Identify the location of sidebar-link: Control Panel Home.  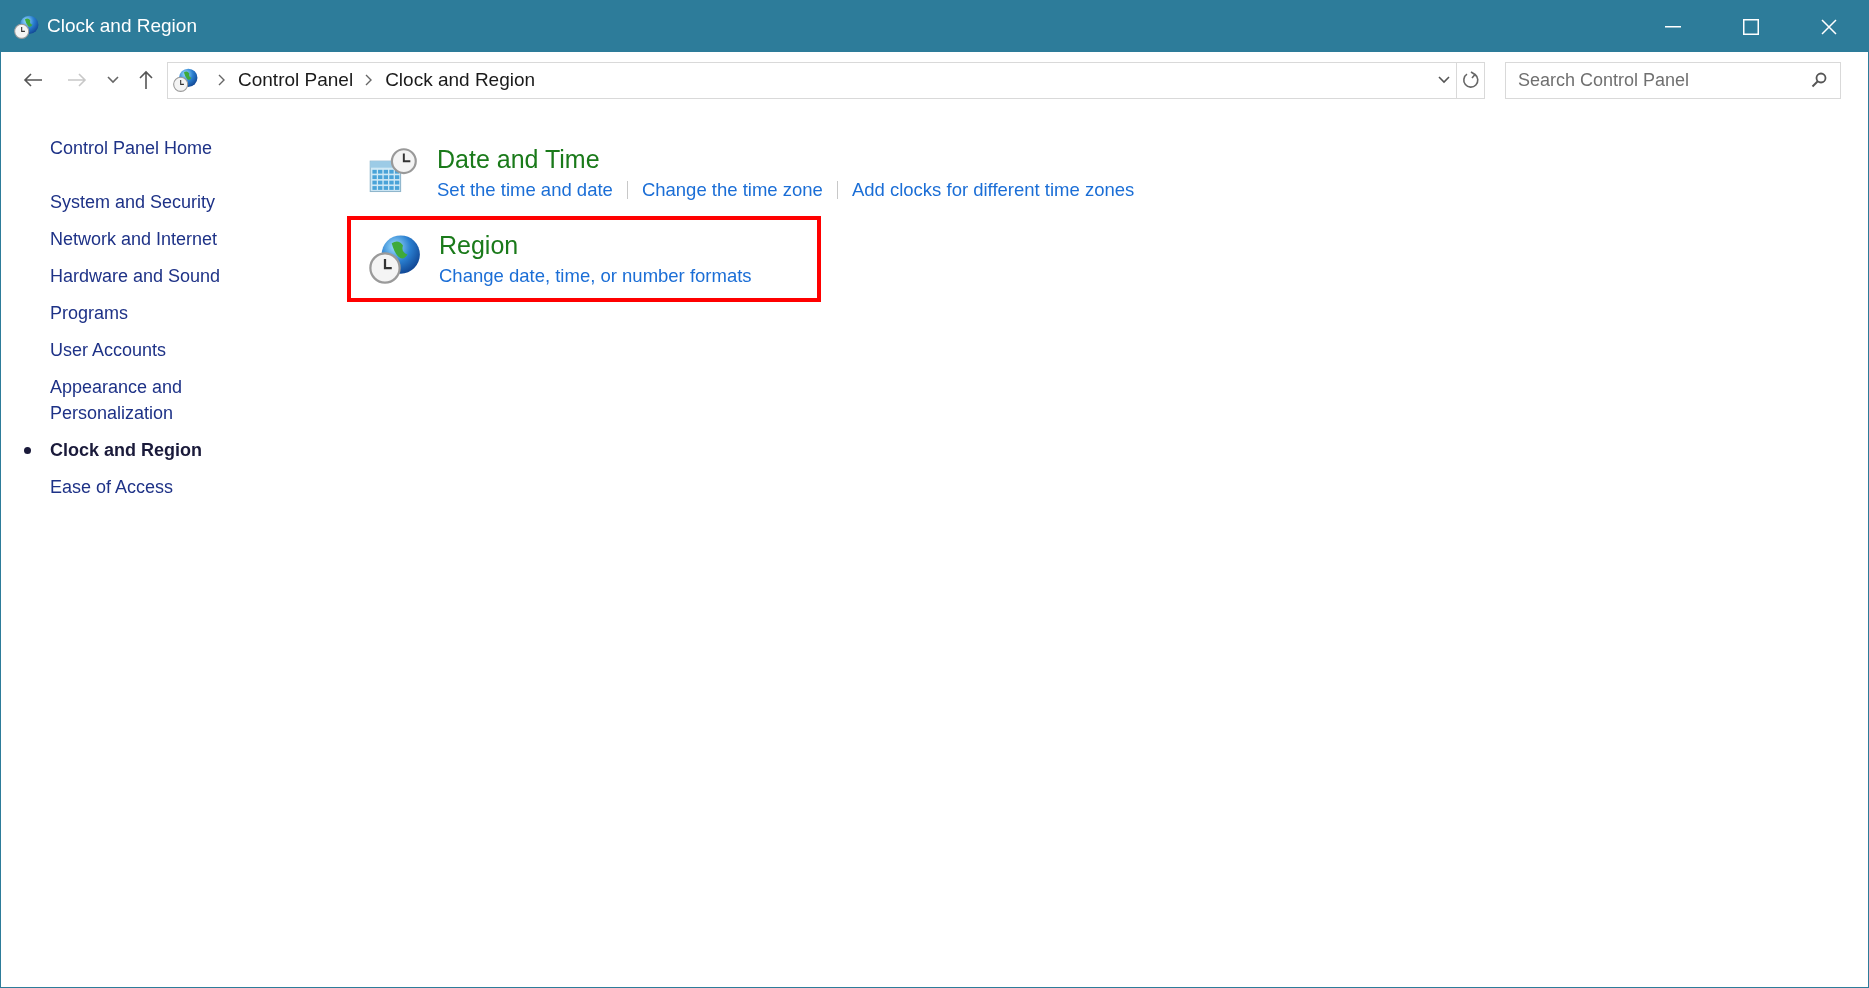
(150, 148).